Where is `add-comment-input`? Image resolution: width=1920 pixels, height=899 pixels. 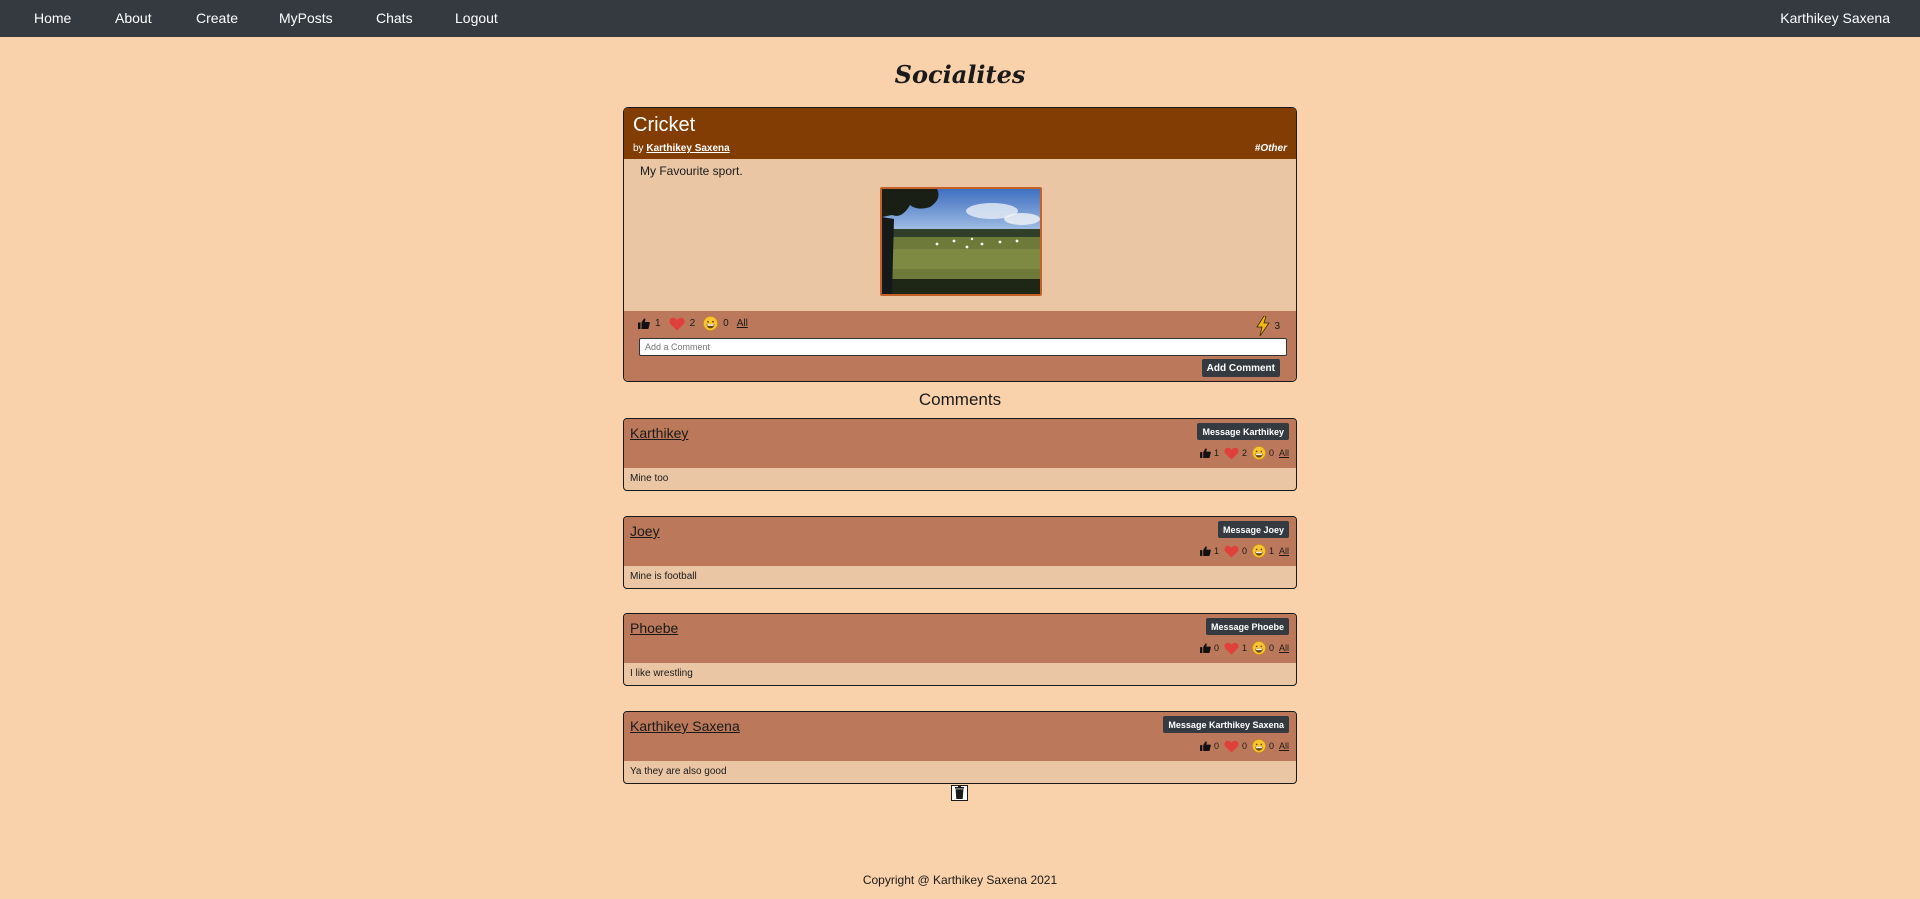 add-comment-input is located at coordinates (963, 347).